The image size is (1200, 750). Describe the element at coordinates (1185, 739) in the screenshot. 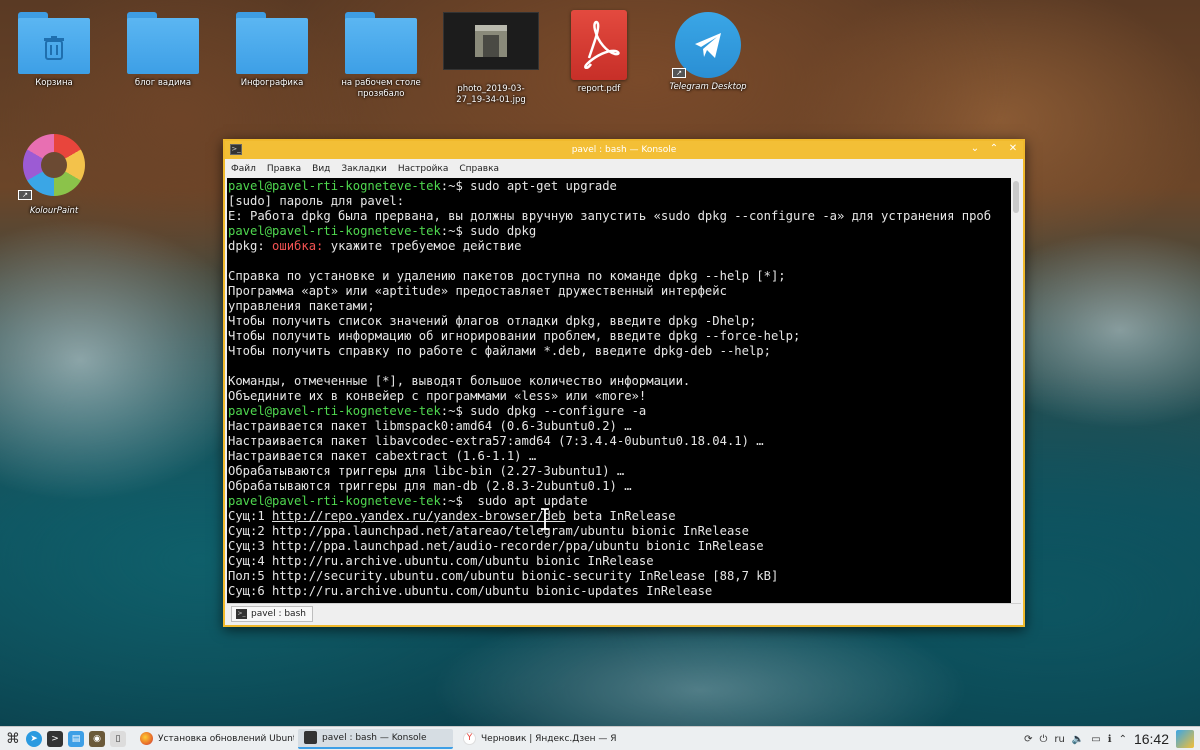

I see `show-desktop-icon` at that location.